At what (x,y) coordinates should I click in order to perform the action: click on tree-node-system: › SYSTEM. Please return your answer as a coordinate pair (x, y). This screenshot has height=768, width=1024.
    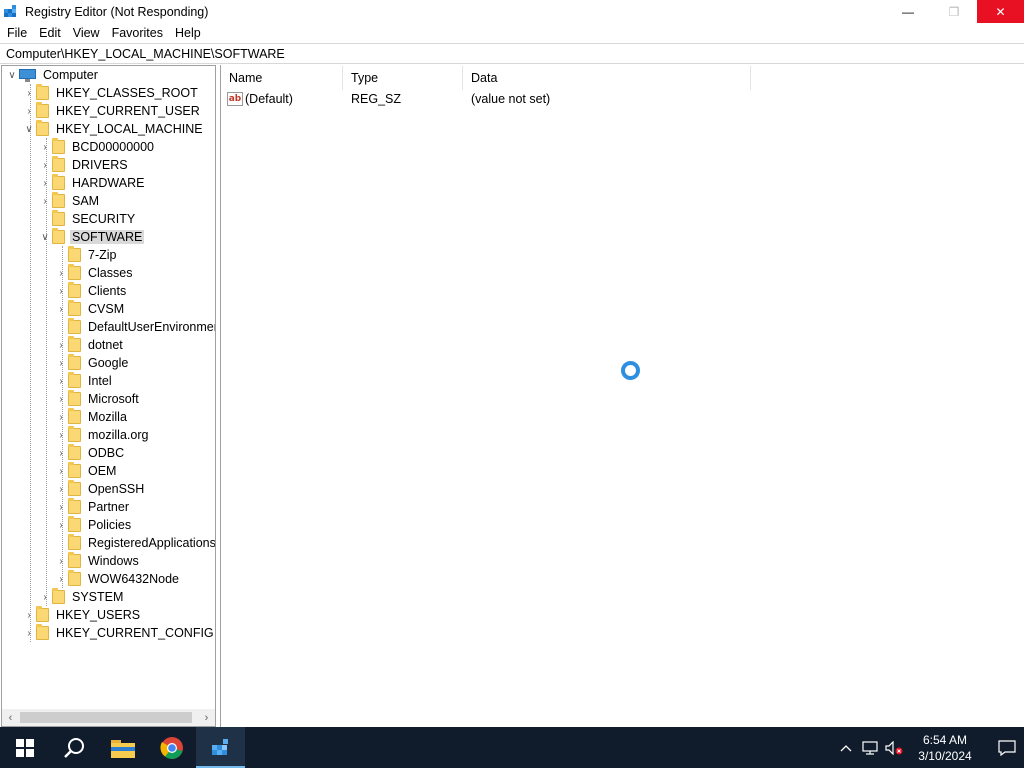
    Looking at the image, I should click on (81, 597).